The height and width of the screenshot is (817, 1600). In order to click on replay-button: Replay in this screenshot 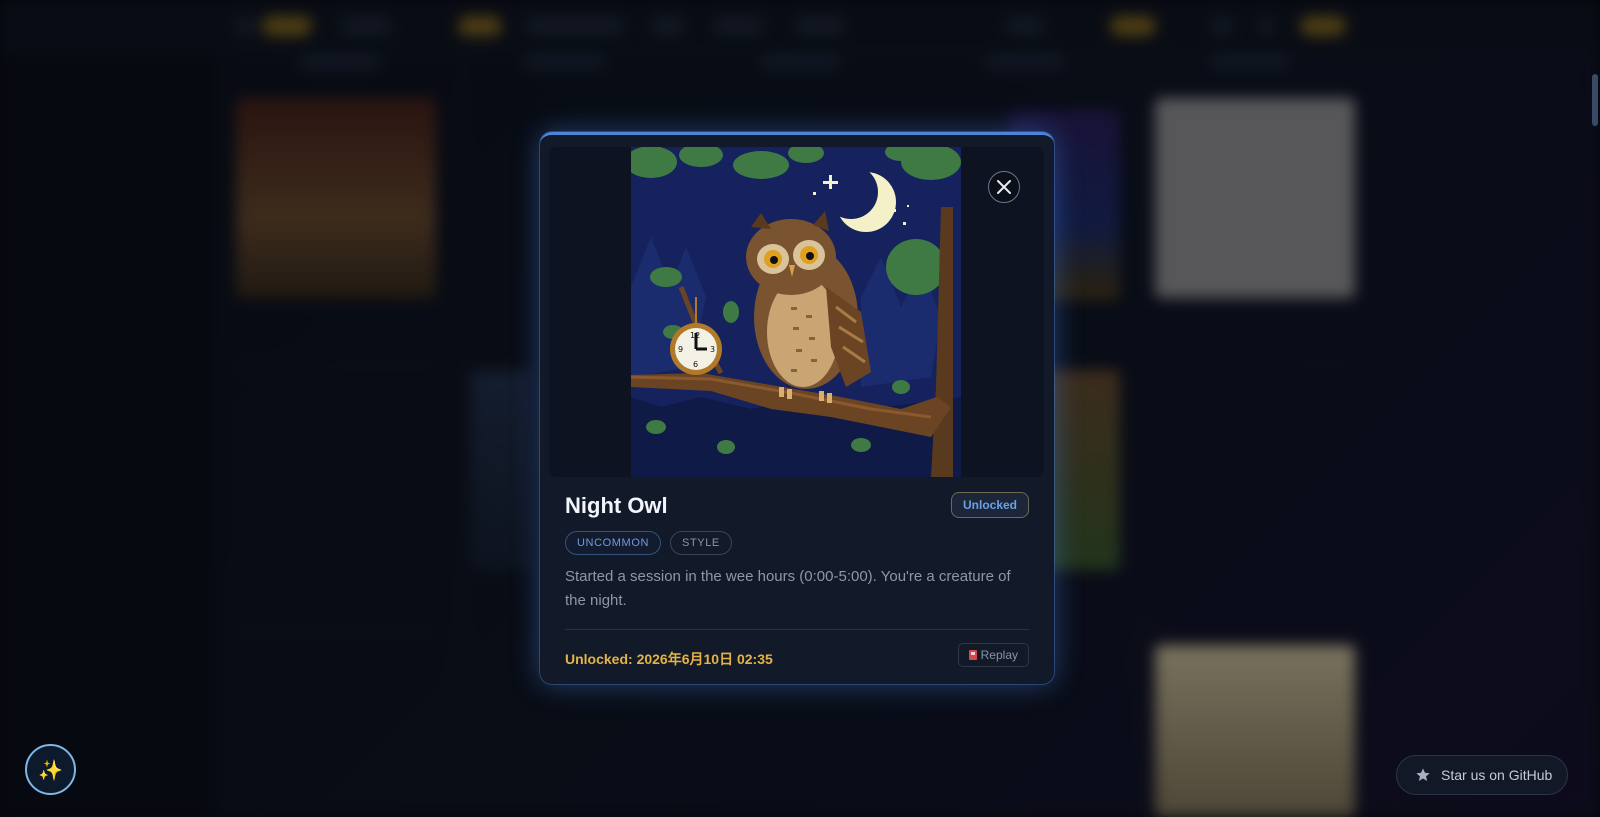, I will do `click(993, 655)`.